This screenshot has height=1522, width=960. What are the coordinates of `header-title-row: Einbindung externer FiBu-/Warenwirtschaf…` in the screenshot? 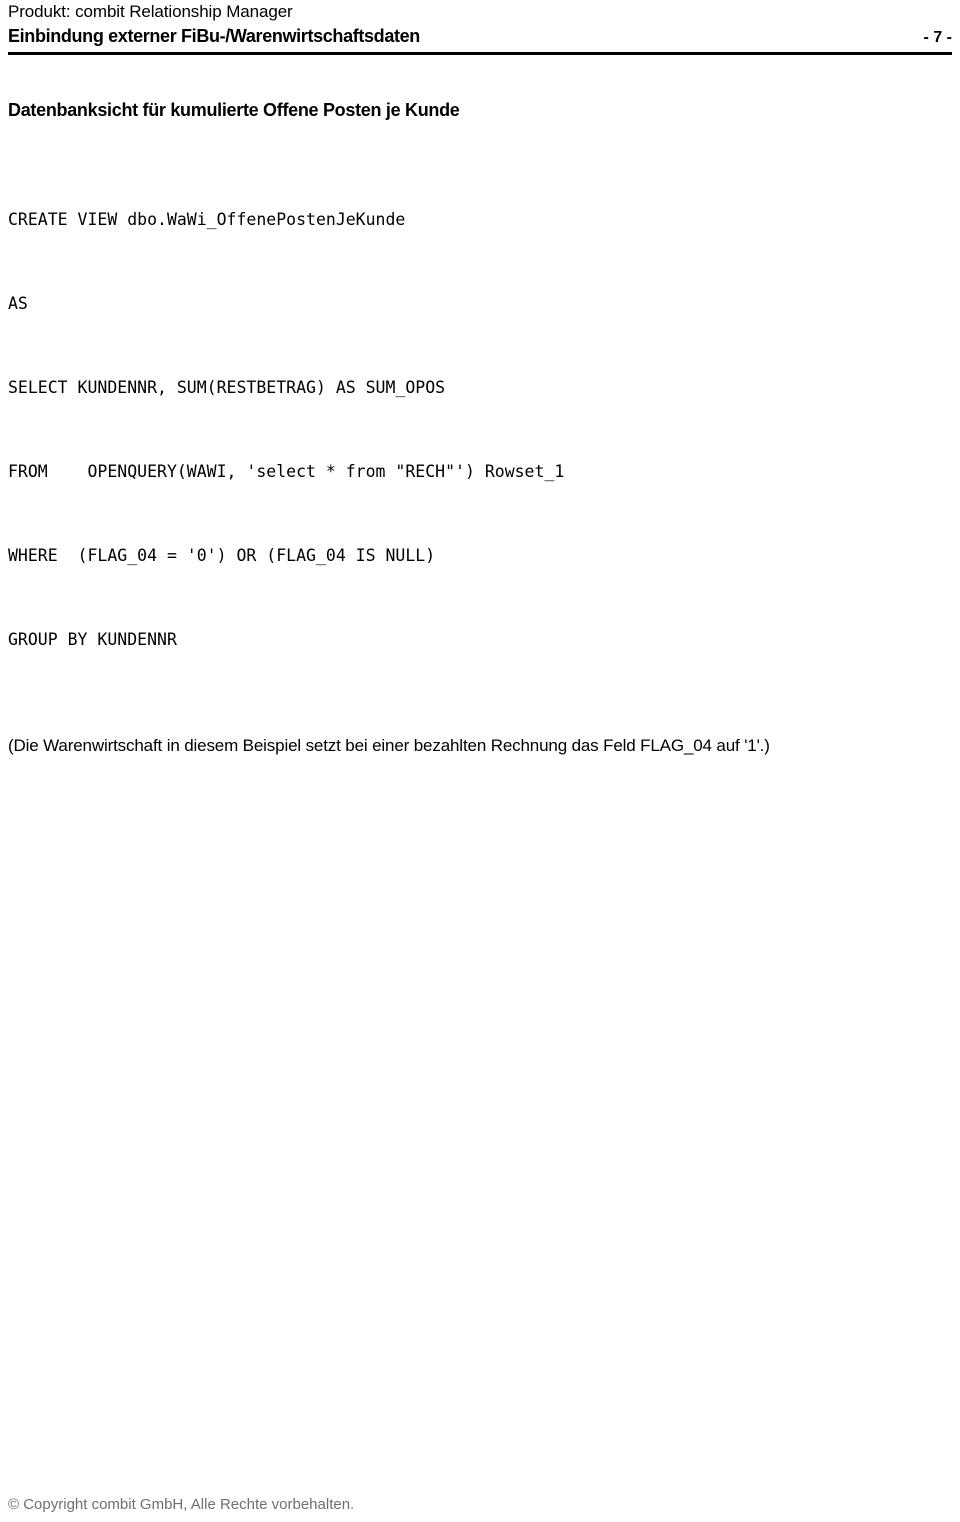 It's located at (480, 37).